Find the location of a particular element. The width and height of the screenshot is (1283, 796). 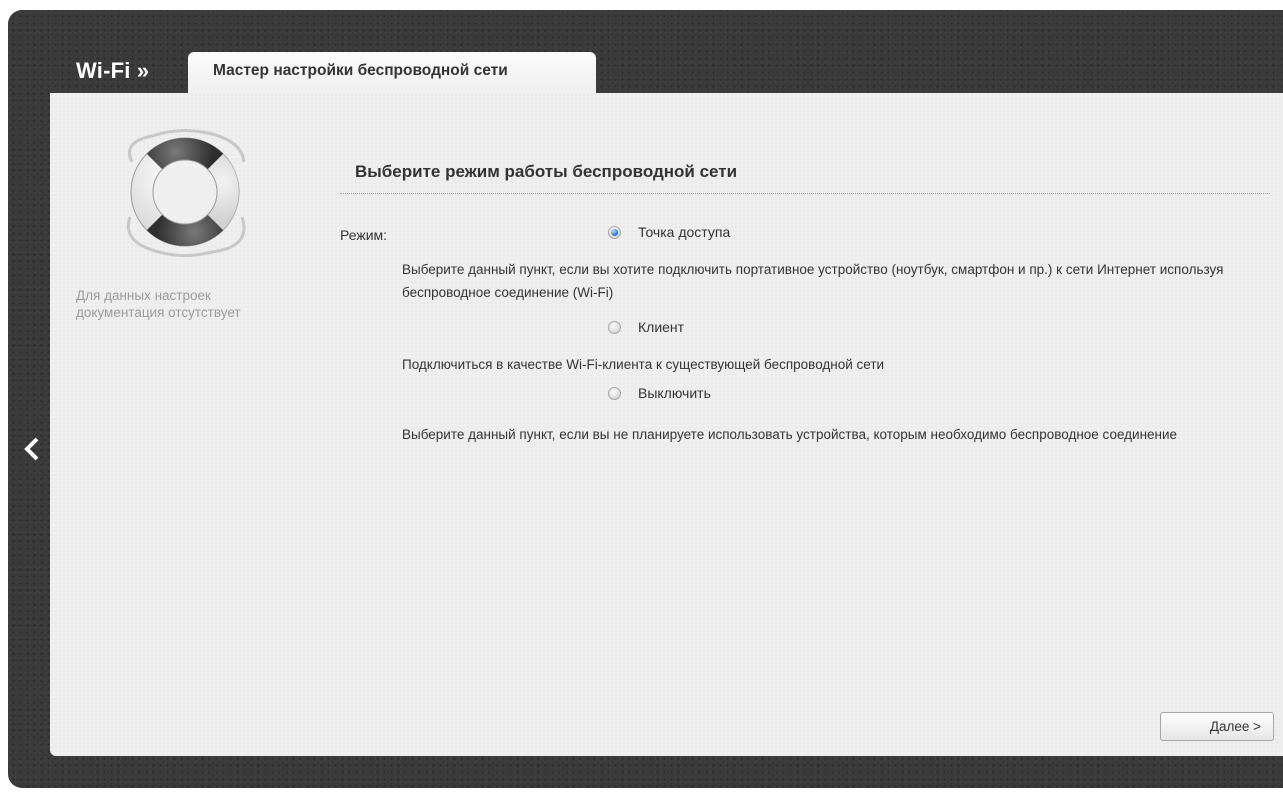

tab-wireless-setup-wizard: Мастер настройки беспроводной сети is located at coordinates (392, 73).